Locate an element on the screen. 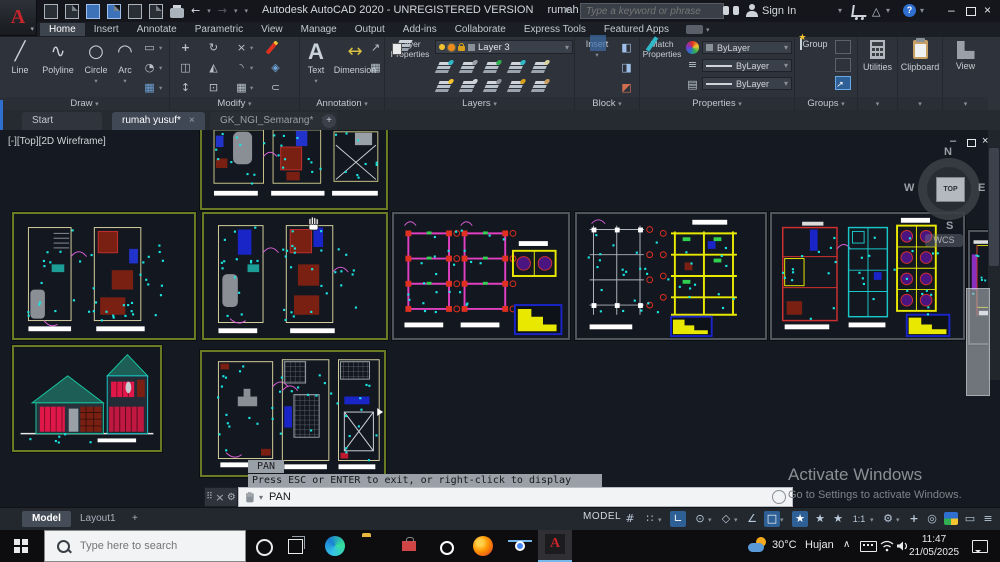 The height and width of the screenshot is (562, 1000). layer-dropdown: Layer 3 ▾ is located at coordinates (504, 47).